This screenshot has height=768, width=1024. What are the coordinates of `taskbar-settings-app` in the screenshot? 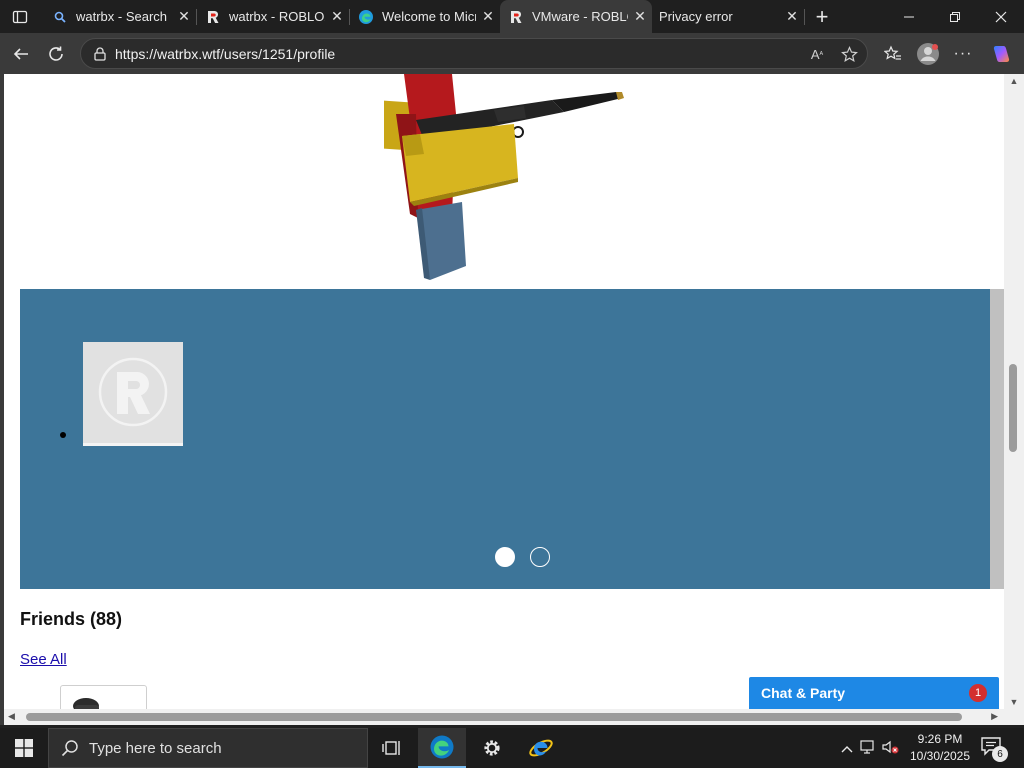 It's located at (492, 748).